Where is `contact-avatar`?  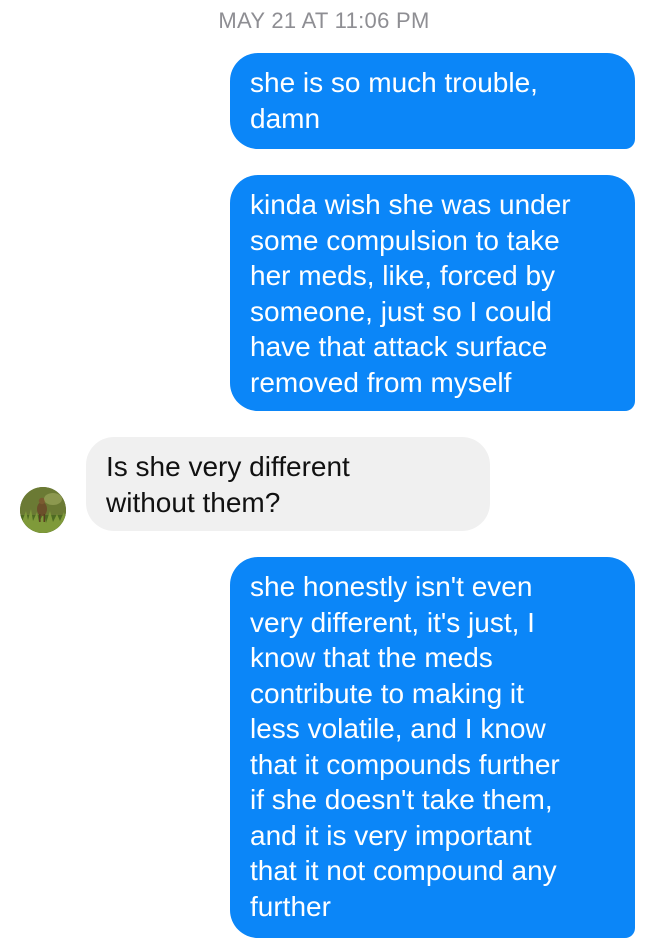
contact-avatar is located at coordinates (43, 510).